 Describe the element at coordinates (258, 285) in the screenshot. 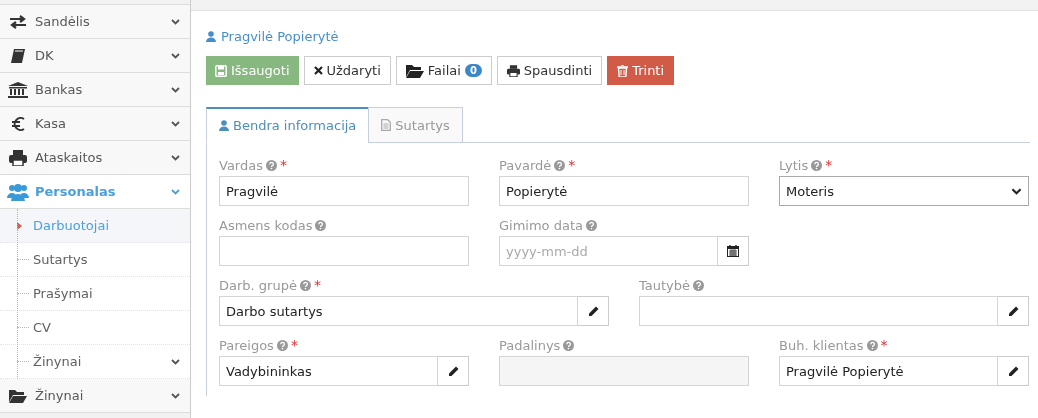

I see `field-label: Darb. grupė` at that location.